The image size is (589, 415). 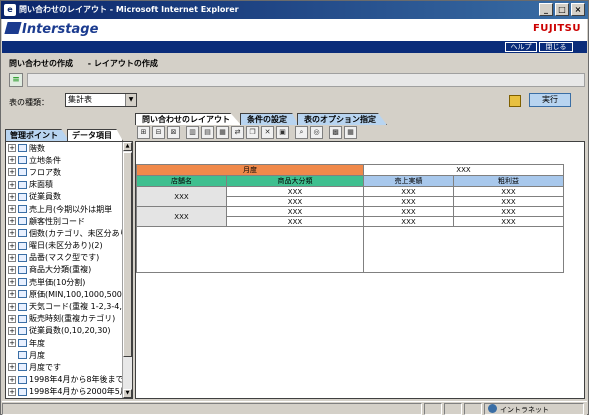 I want to click on close-window-button: ×, so click(x=578, y=9).